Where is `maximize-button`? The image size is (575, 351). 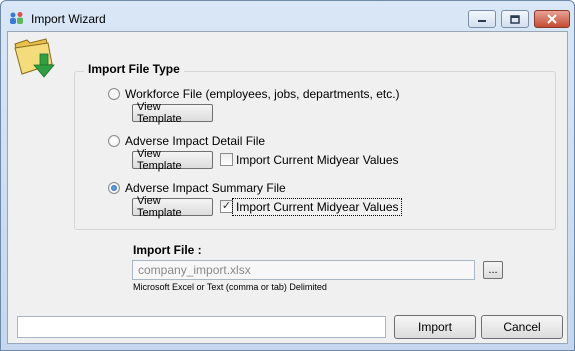 maximize-button is located at coordinates (515, 19).